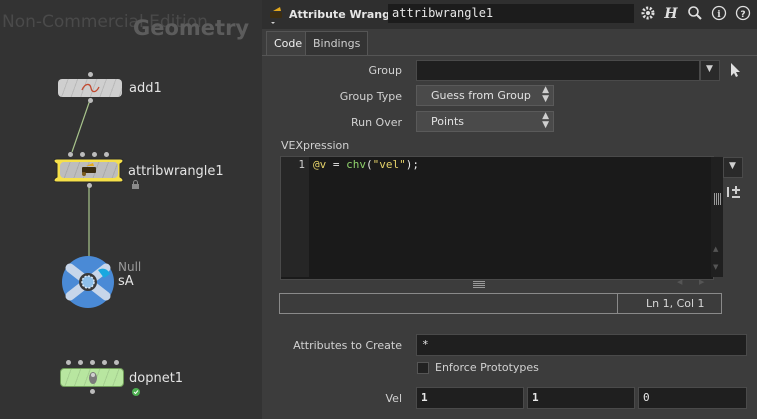 The image size is (757, 419). Describe the element at coordinates (347, 345) in the screenshot. I see `attributes-to-create-label: Attributes to Create` at that location.